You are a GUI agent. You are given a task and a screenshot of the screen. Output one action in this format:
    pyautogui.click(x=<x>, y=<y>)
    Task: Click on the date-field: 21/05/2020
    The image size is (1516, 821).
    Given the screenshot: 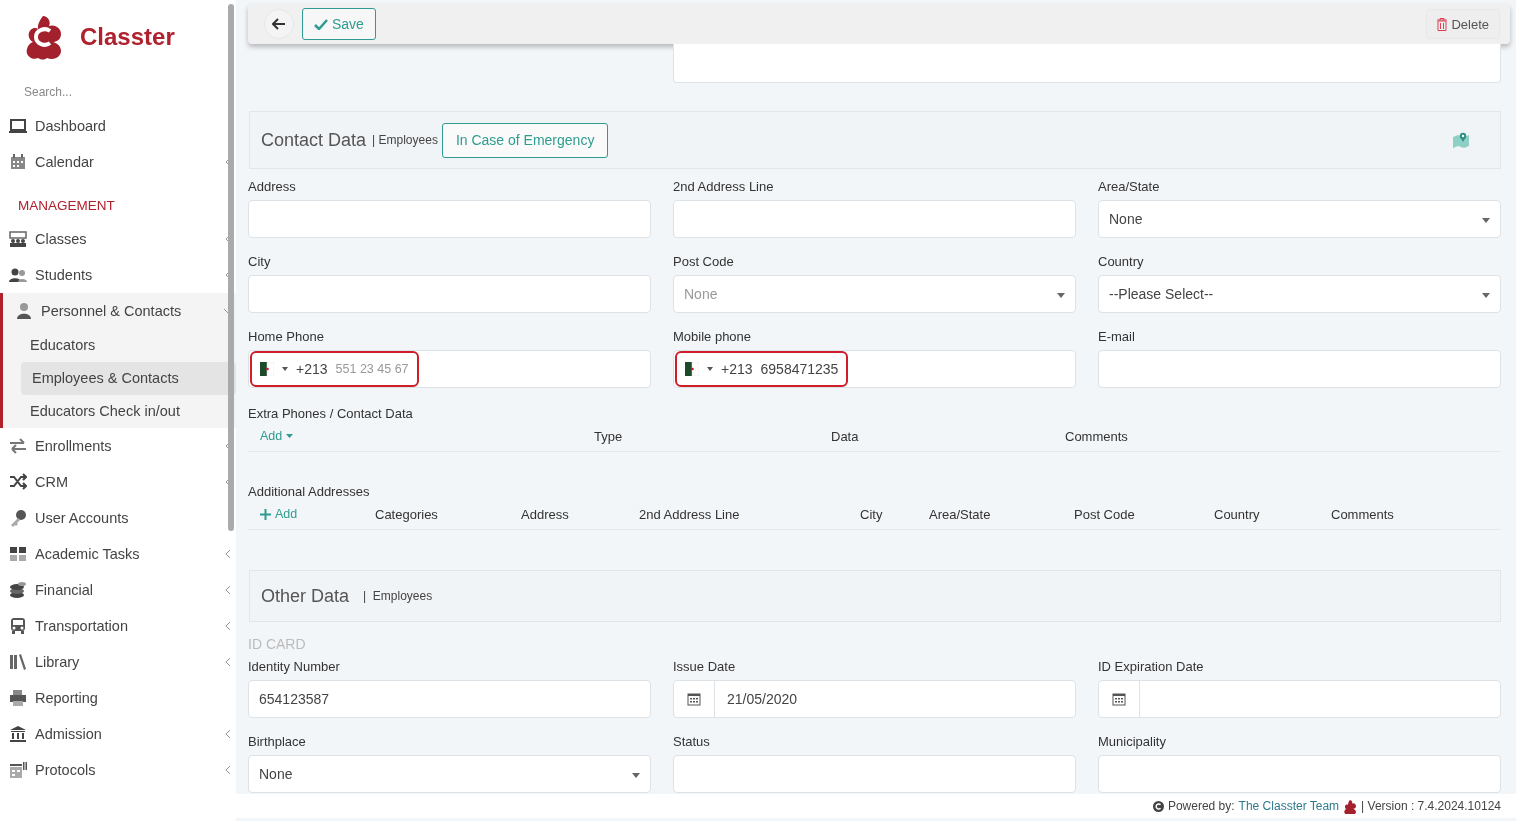 What is the action you would take?
    pyautogui.click(x=874, y=699)
    